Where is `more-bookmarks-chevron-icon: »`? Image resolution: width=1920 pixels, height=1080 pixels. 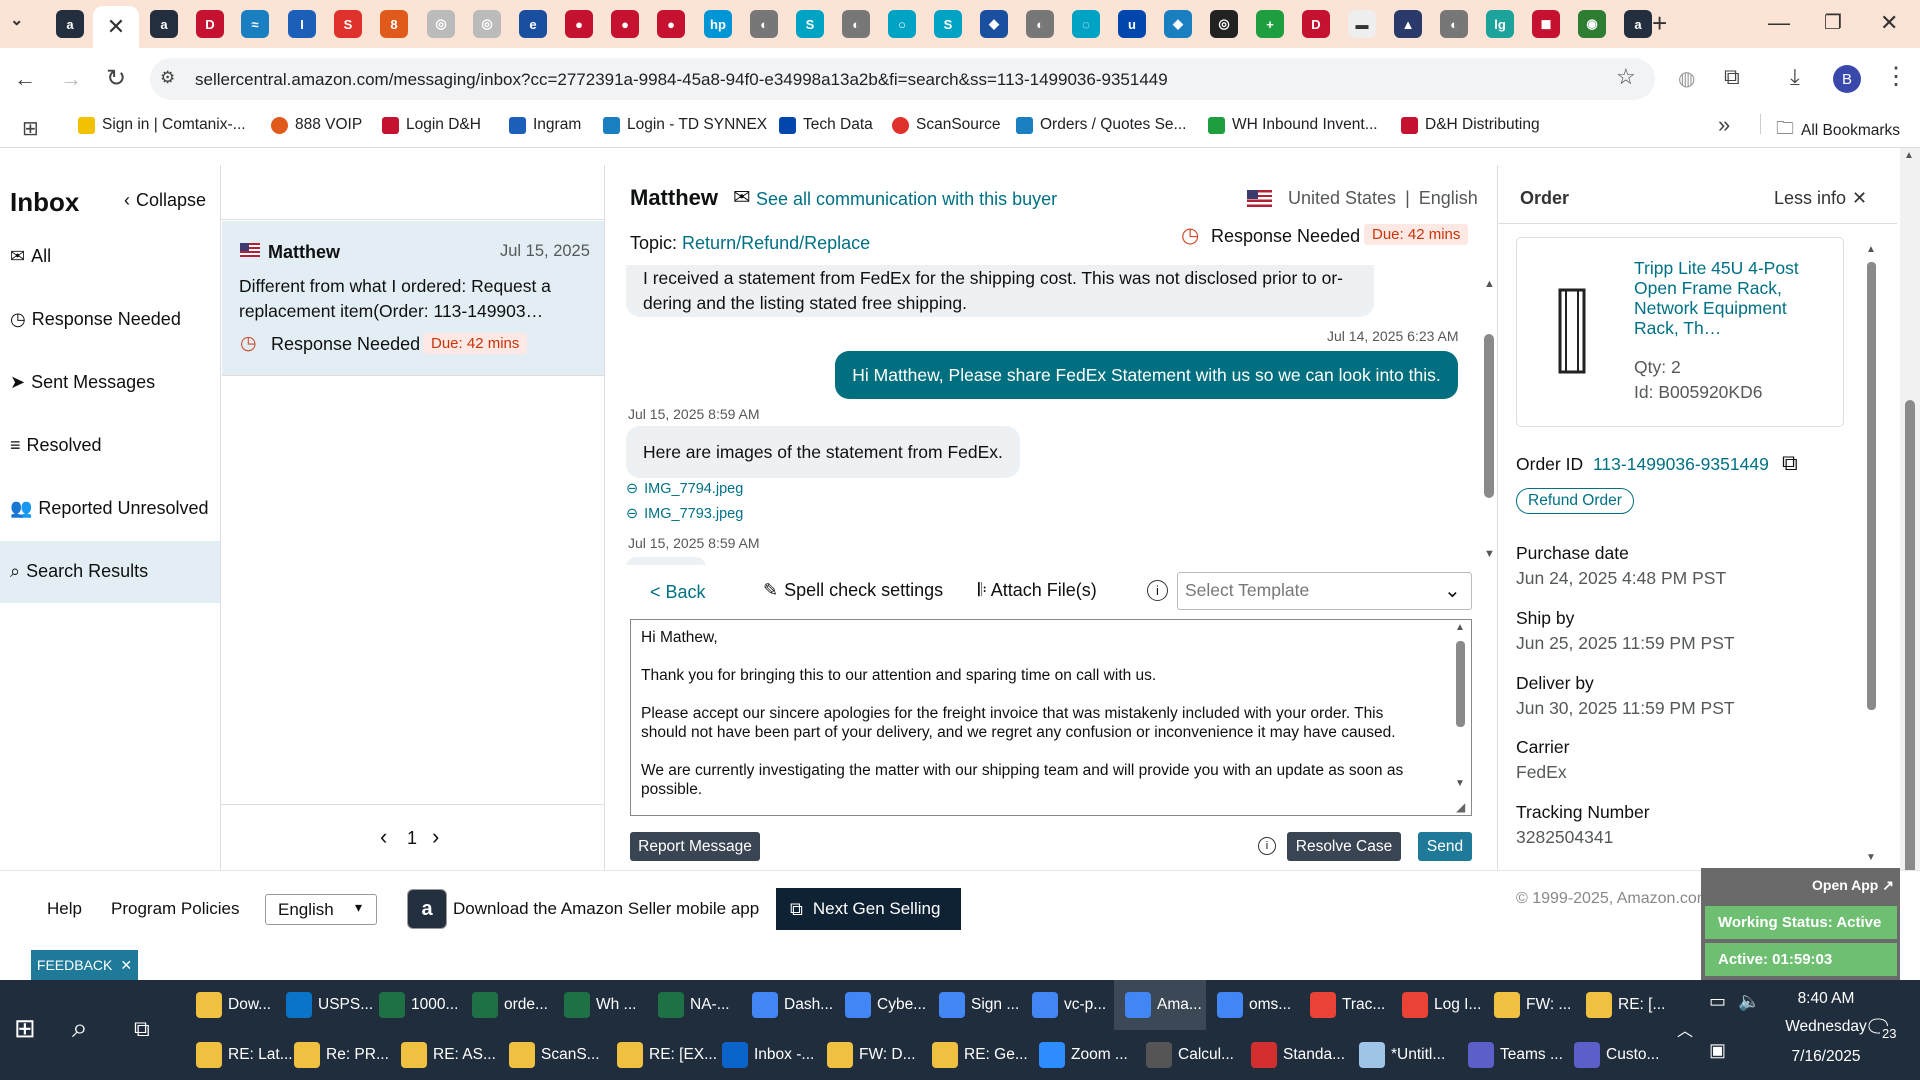
more-bookmarks-chevron-icon: » is located at coordinates (1724, 125).